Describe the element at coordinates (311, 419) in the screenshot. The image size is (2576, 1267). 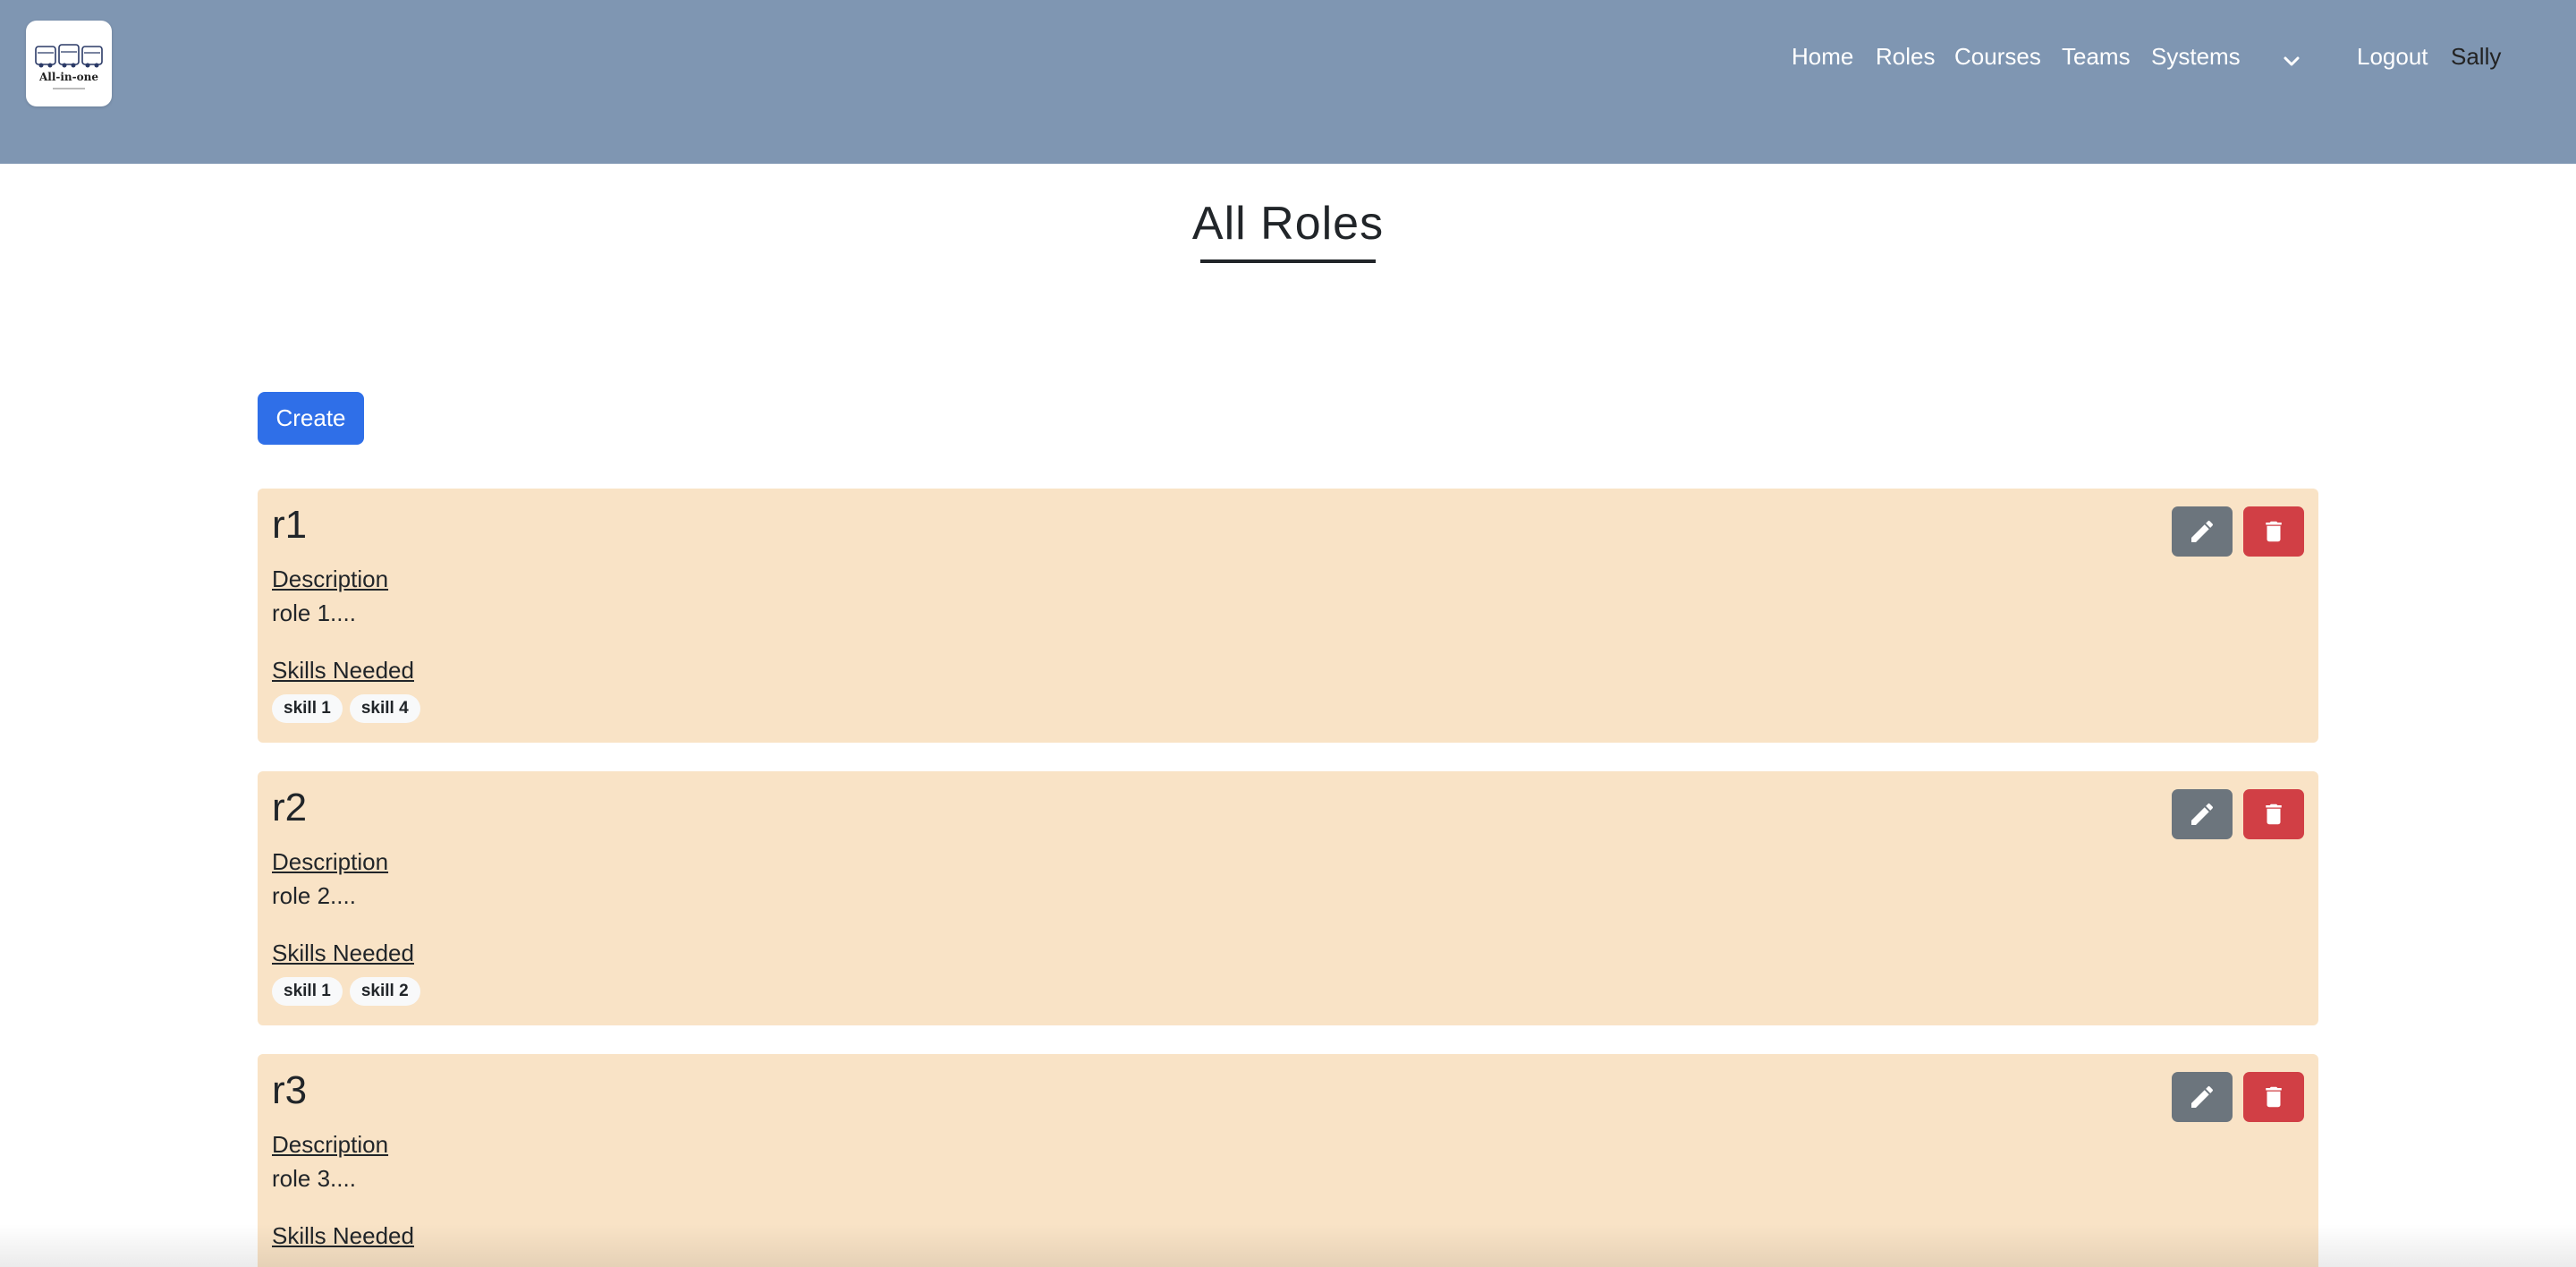
I see `create-button: Create` at that location.